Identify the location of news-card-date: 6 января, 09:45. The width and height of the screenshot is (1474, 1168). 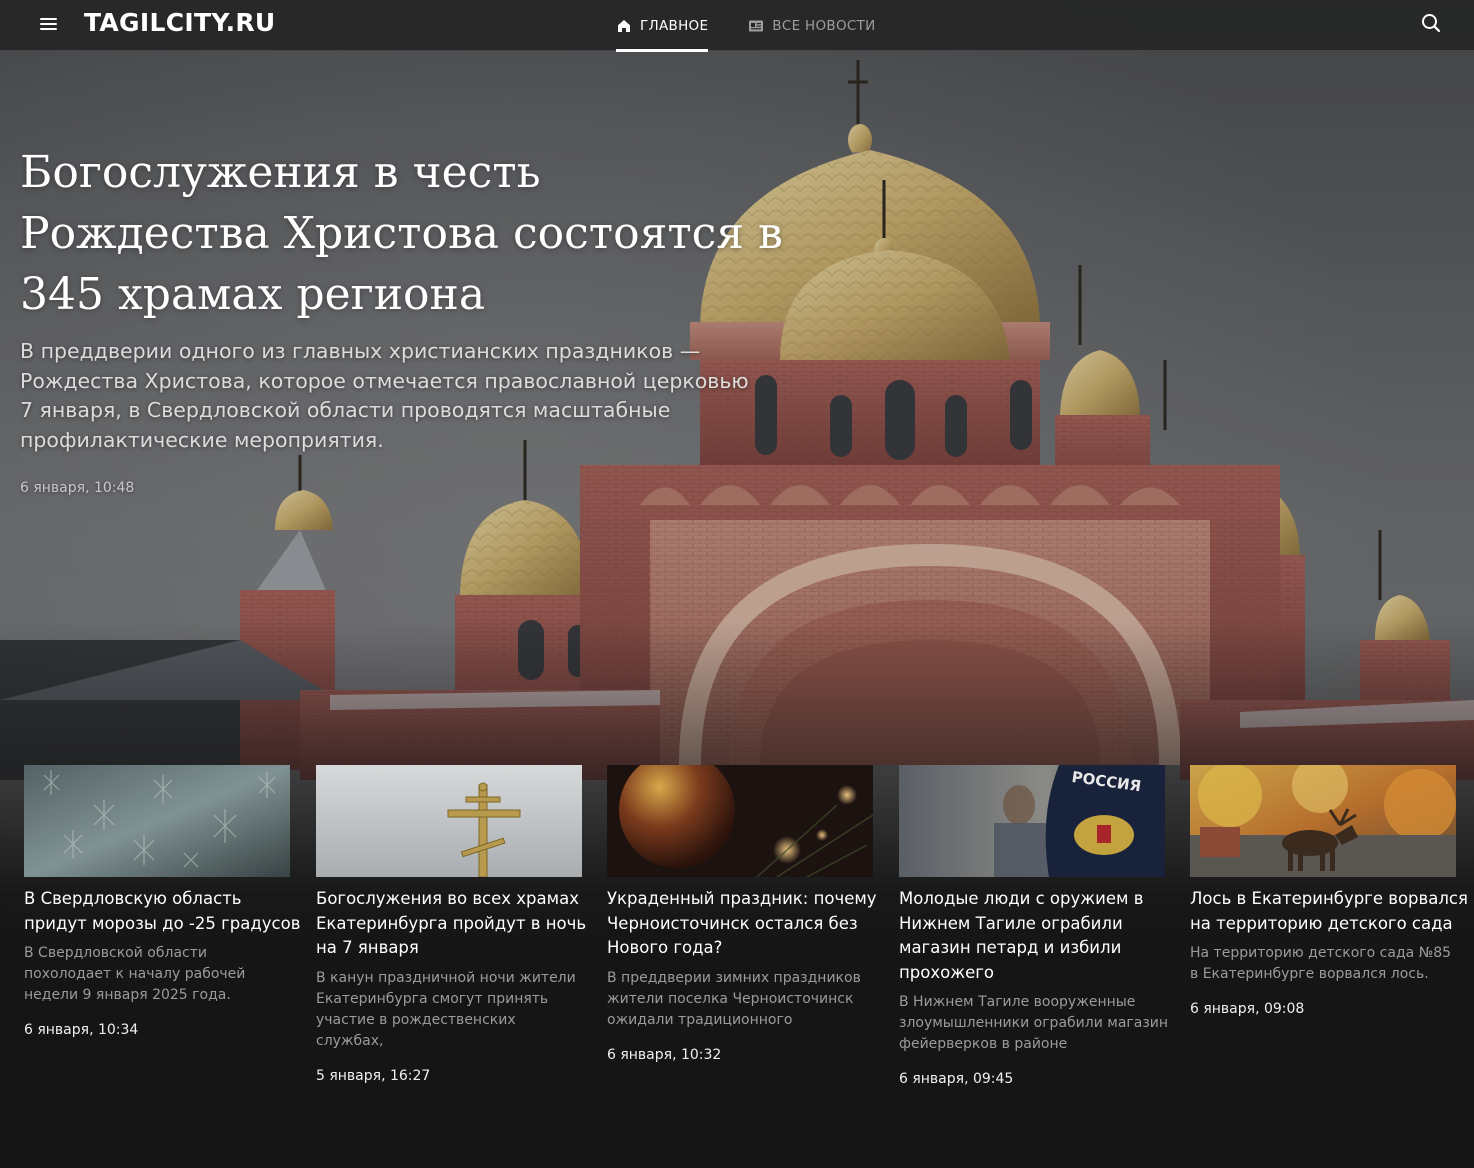
(956, 1079).